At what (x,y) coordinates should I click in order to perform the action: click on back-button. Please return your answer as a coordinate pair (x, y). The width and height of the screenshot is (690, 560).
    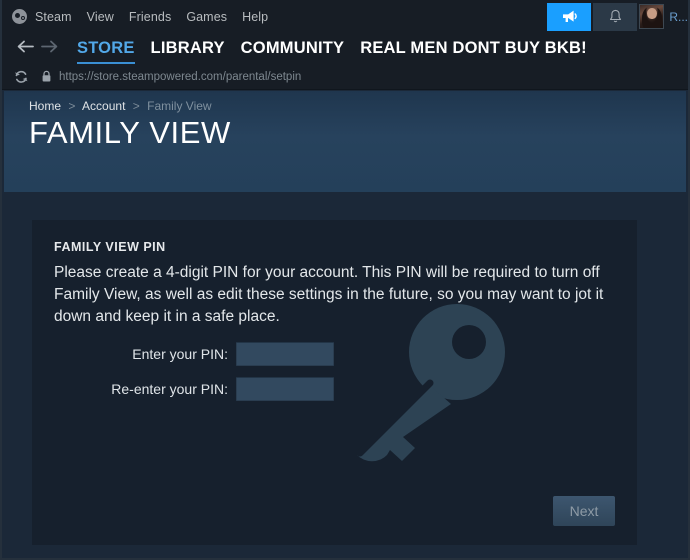
    Looking at the image, I should click on (25, 48).